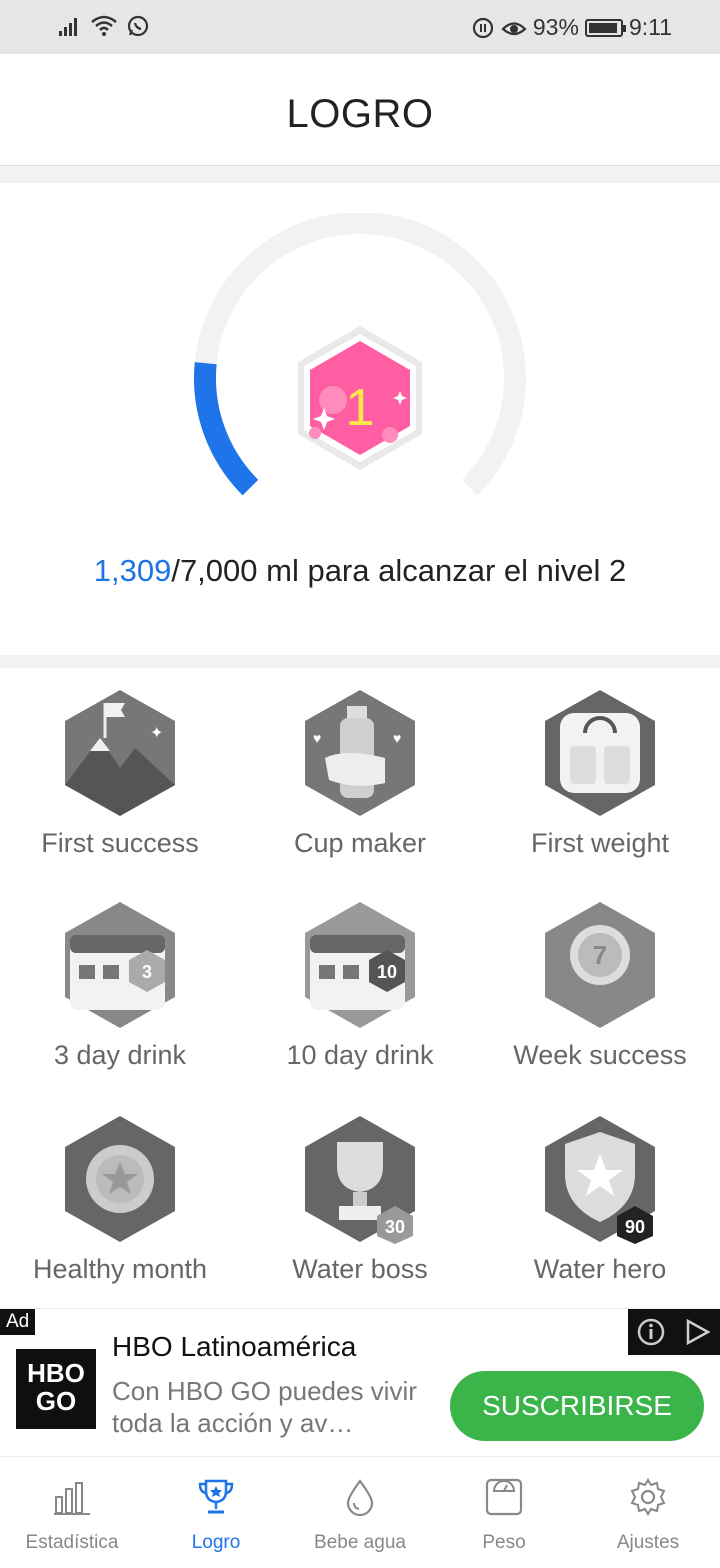  I want to click on ad-tag: Ad, so click(18, 1322).